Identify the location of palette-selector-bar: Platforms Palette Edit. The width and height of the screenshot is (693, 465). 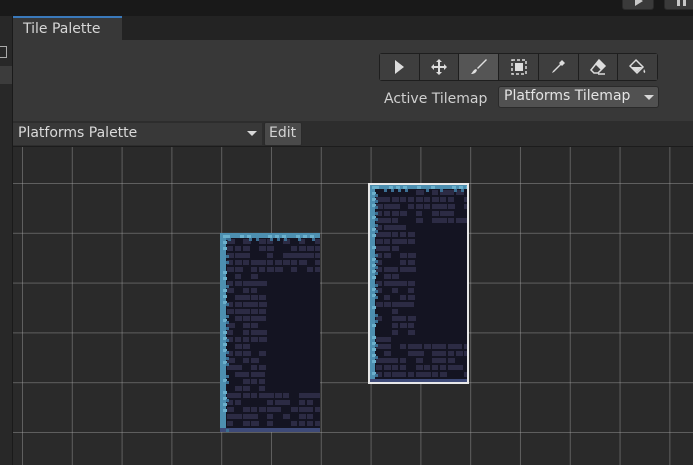
(353, 134).